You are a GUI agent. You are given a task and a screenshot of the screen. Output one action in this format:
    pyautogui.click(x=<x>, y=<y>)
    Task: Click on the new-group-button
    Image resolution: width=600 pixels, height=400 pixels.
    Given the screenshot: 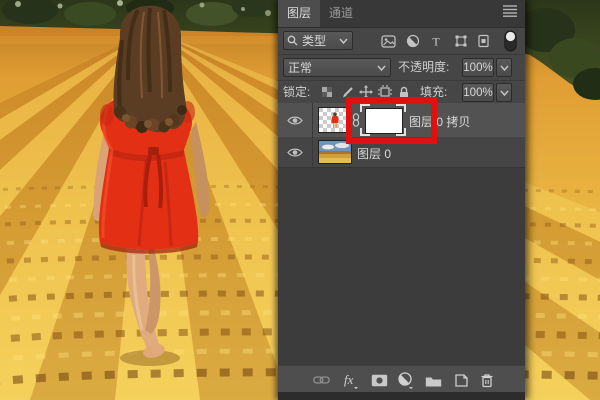 What is the action you would take?
    pyautogui.click(x=433, y=380)
    